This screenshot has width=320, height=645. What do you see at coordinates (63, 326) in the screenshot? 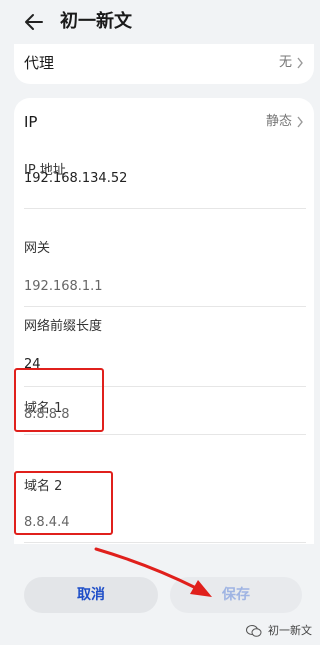
I see `prefix-length-label: 网络前缀长度` at bounding box center [63, 326].